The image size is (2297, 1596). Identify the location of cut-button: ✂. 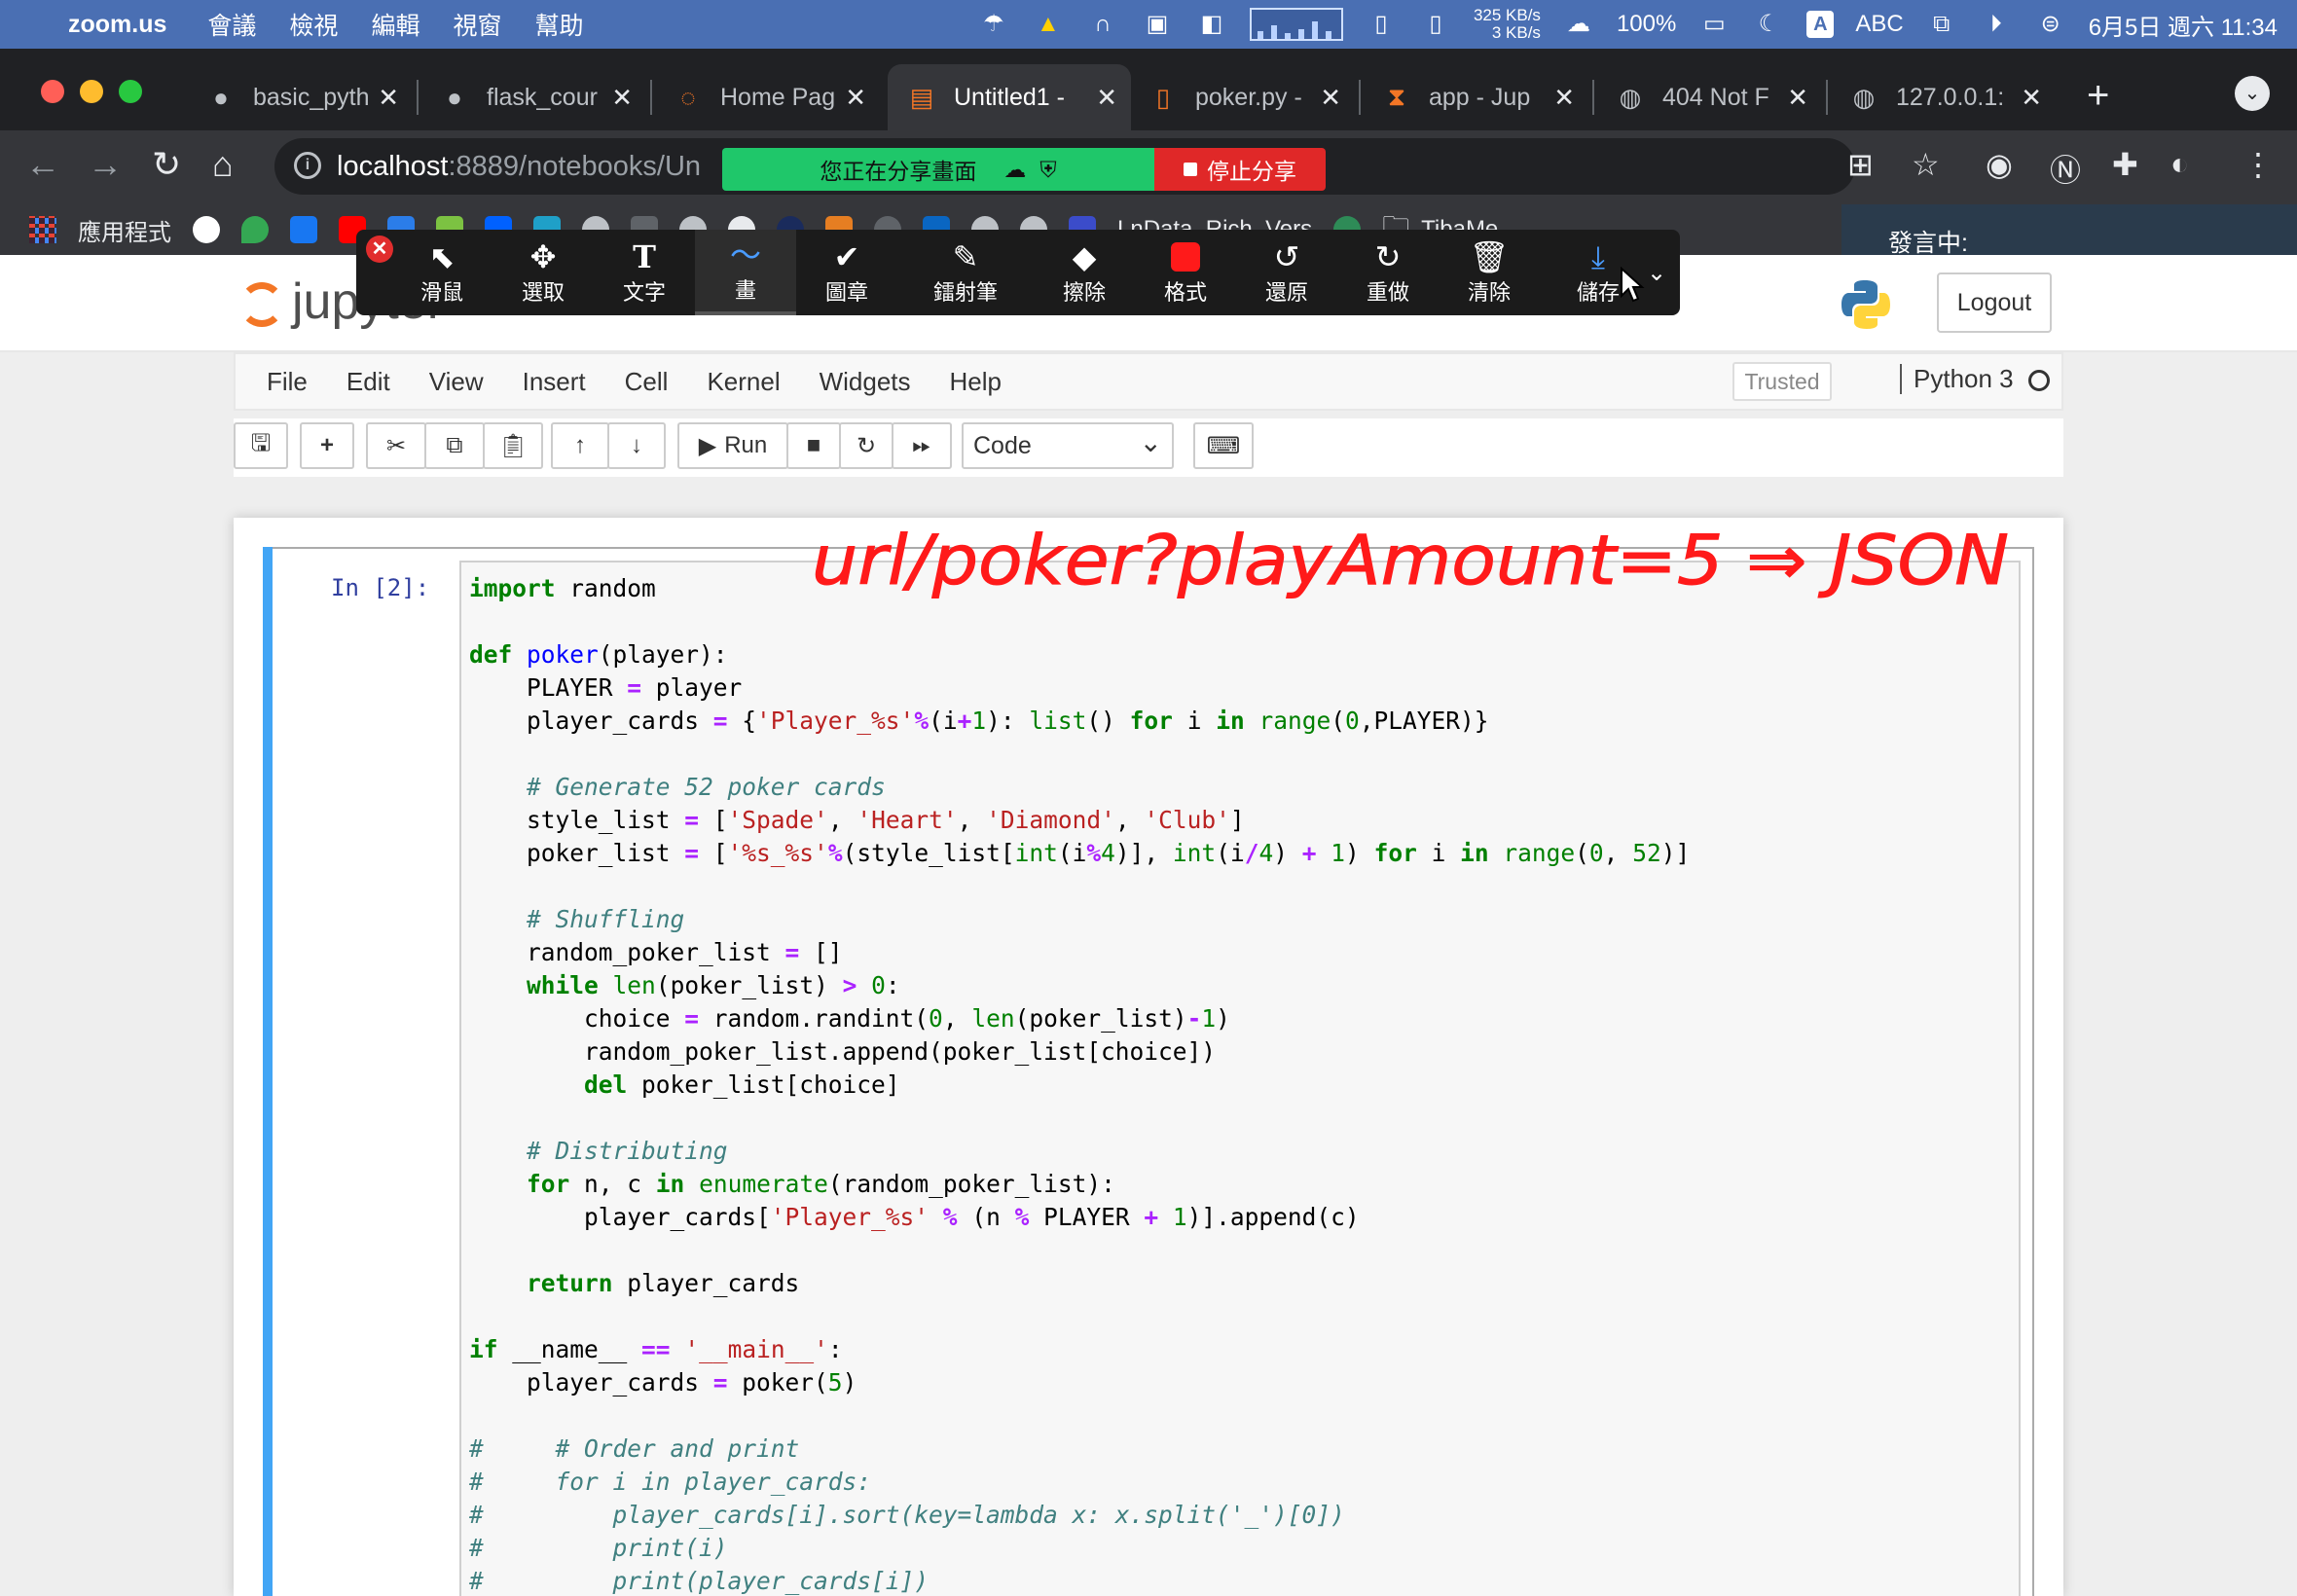
(396, 446).